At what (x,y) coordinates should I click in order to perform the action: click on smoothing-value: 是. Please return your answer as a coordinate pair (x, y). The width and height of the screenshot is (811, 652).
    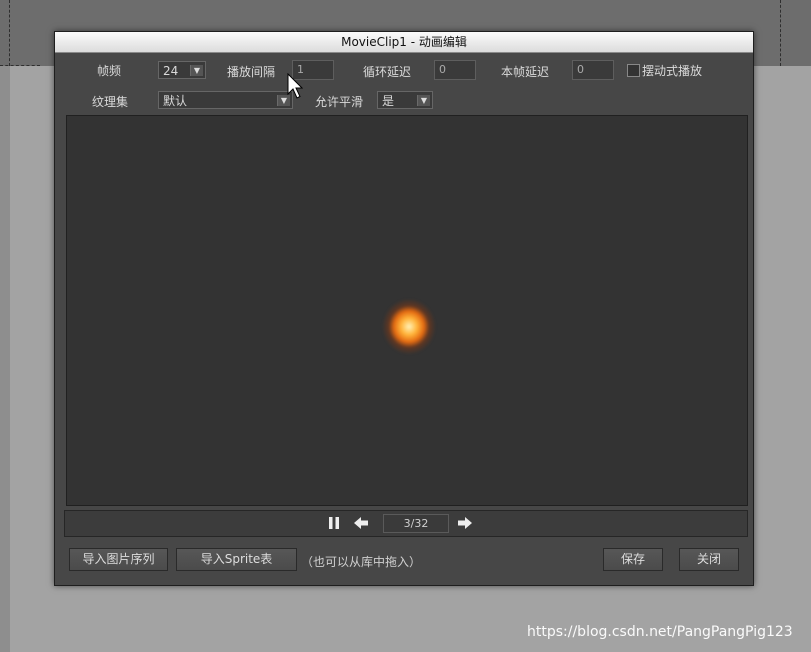
    Looking at the image, I should click on (388, 101).